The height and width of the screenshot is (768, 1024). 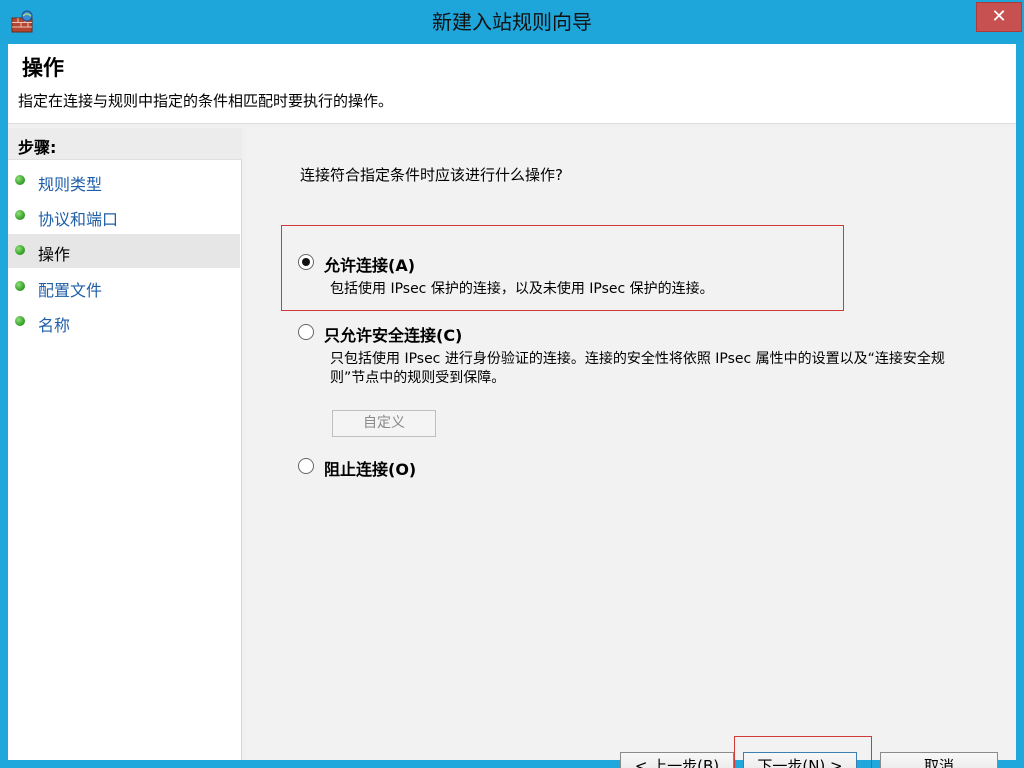 What do you see at coordinates (370, 469) in the screenshot?
I see `option-label: 阻止连接(O)` at bounding box center [370, 469].